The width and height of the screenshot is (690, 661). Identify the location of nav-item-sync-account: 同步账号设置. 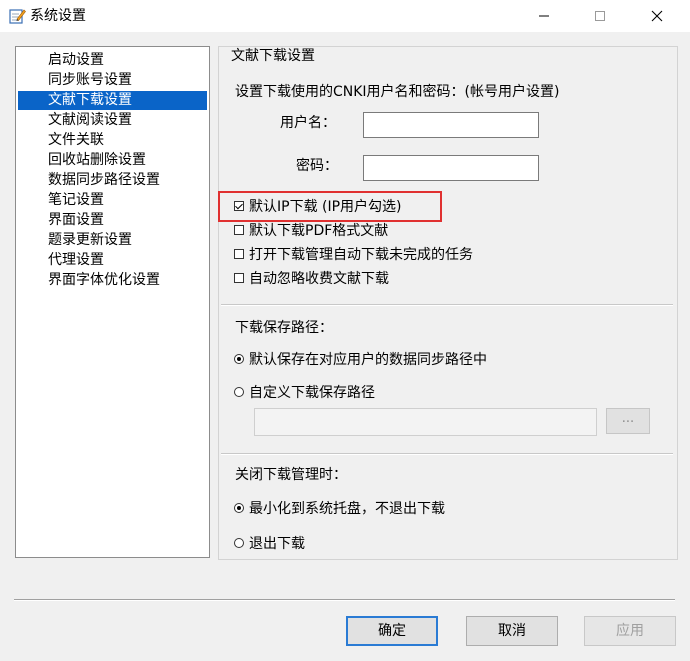
(112, 80).